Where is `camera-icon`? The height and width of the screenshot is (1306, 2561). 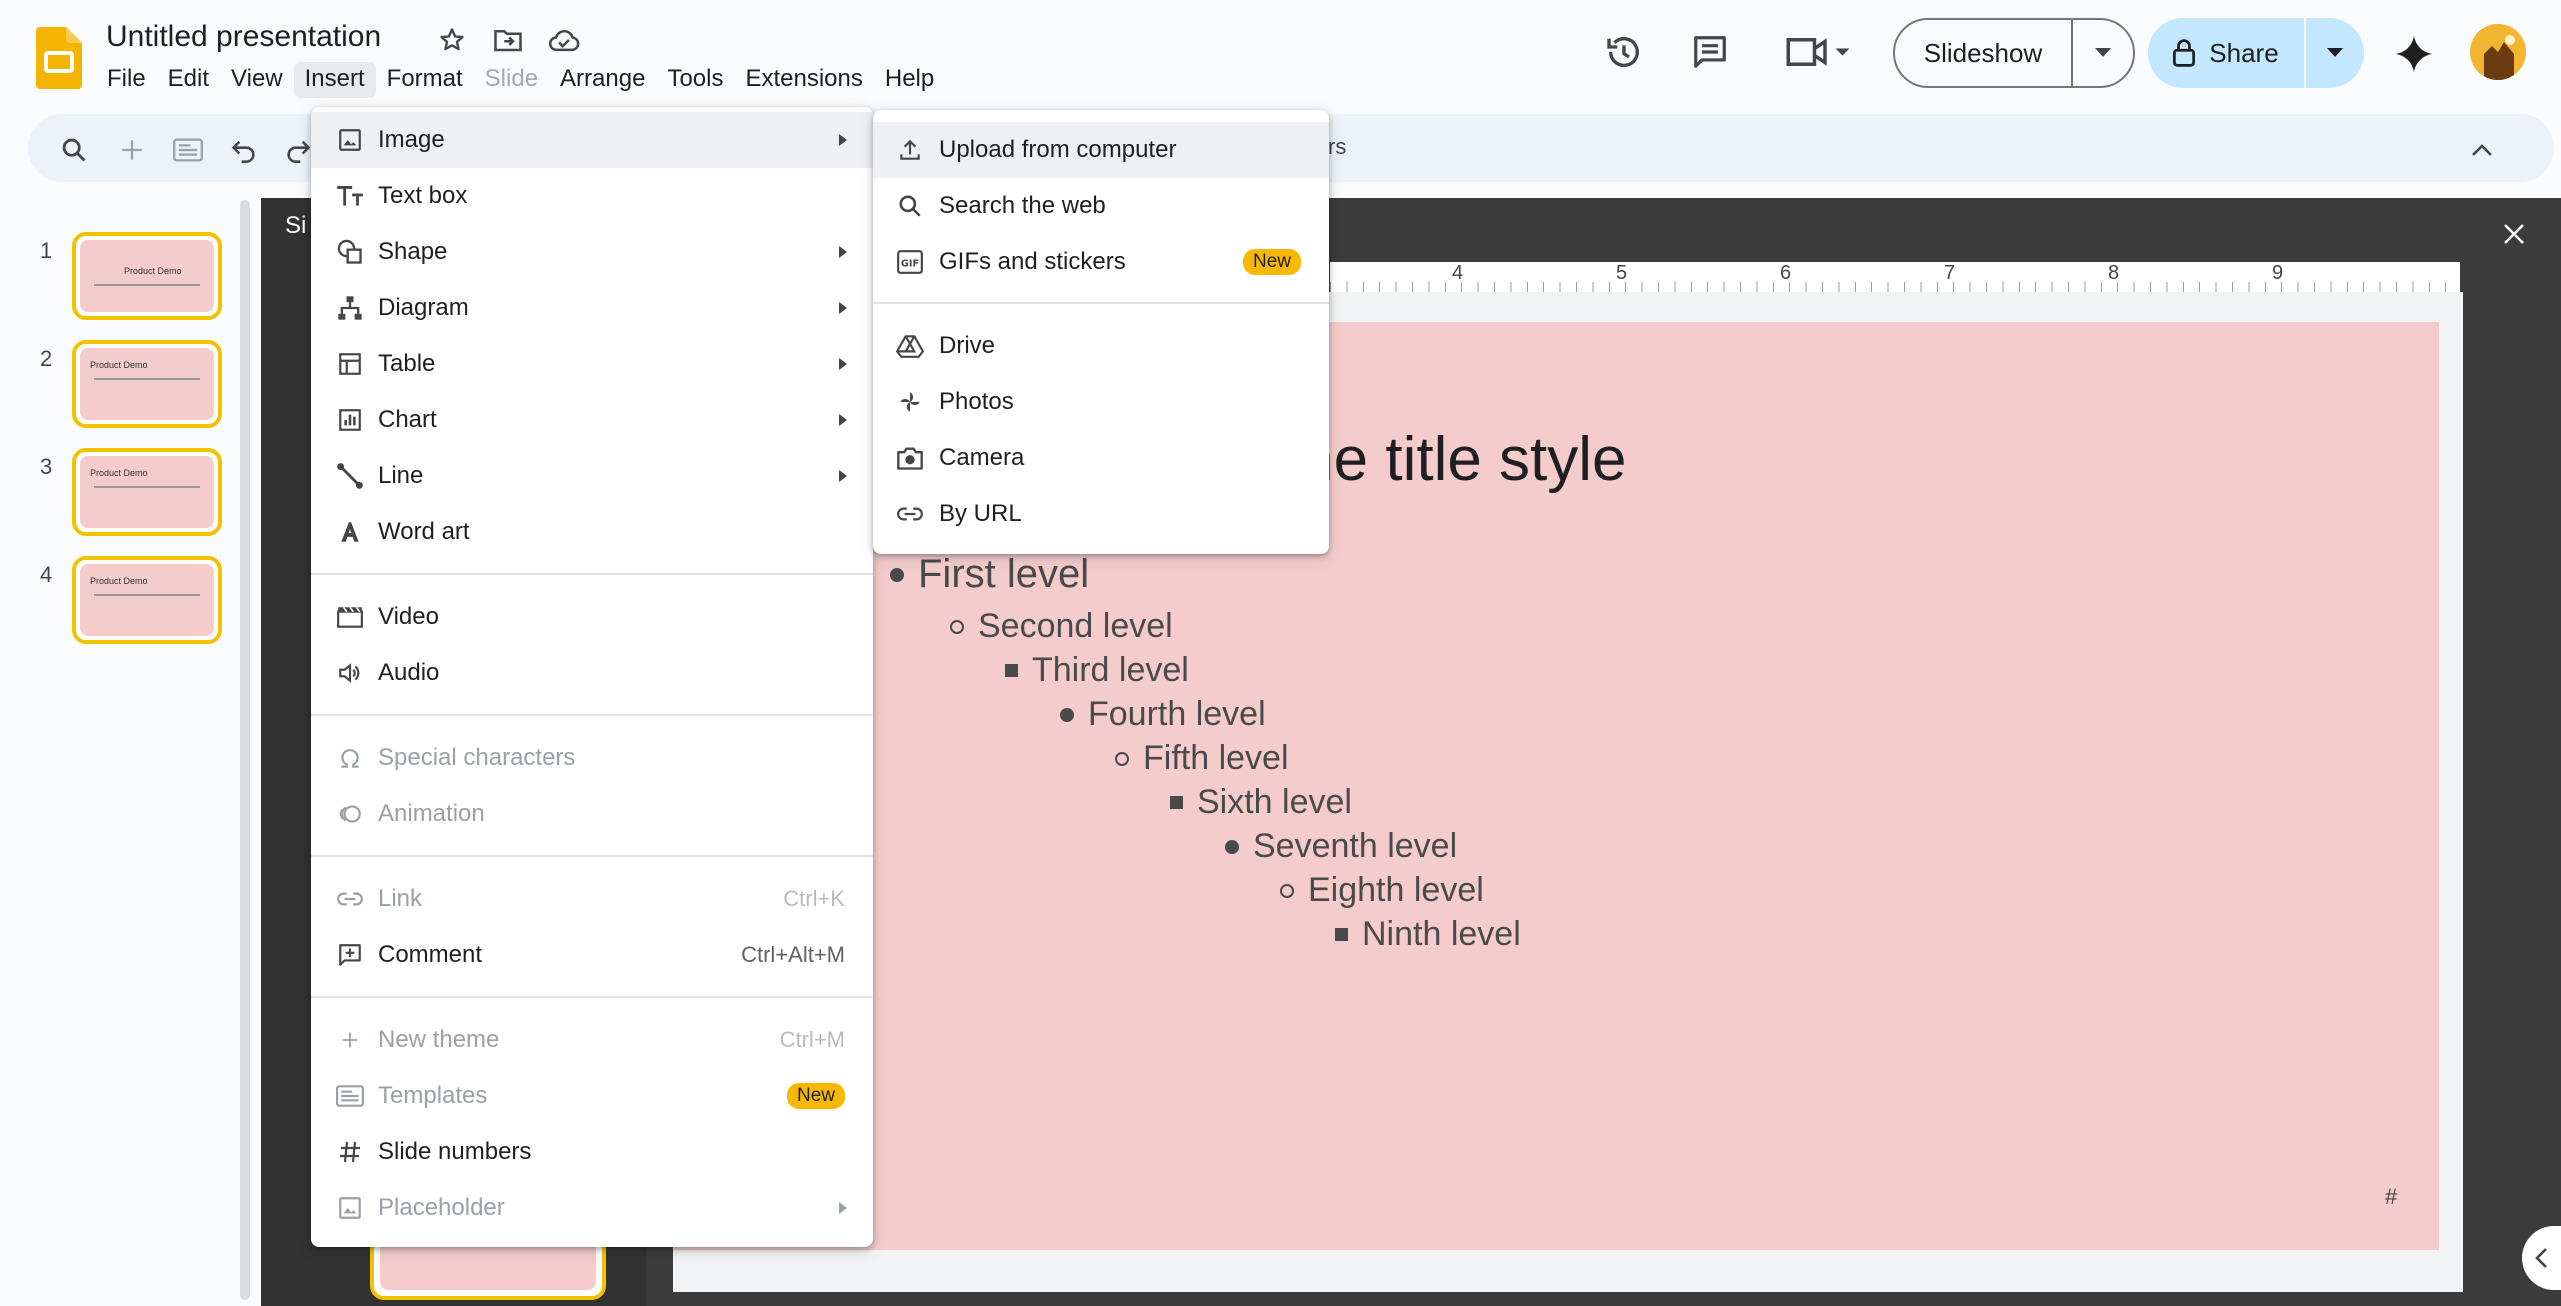 camera-icon is located at coordinates (910, 458).